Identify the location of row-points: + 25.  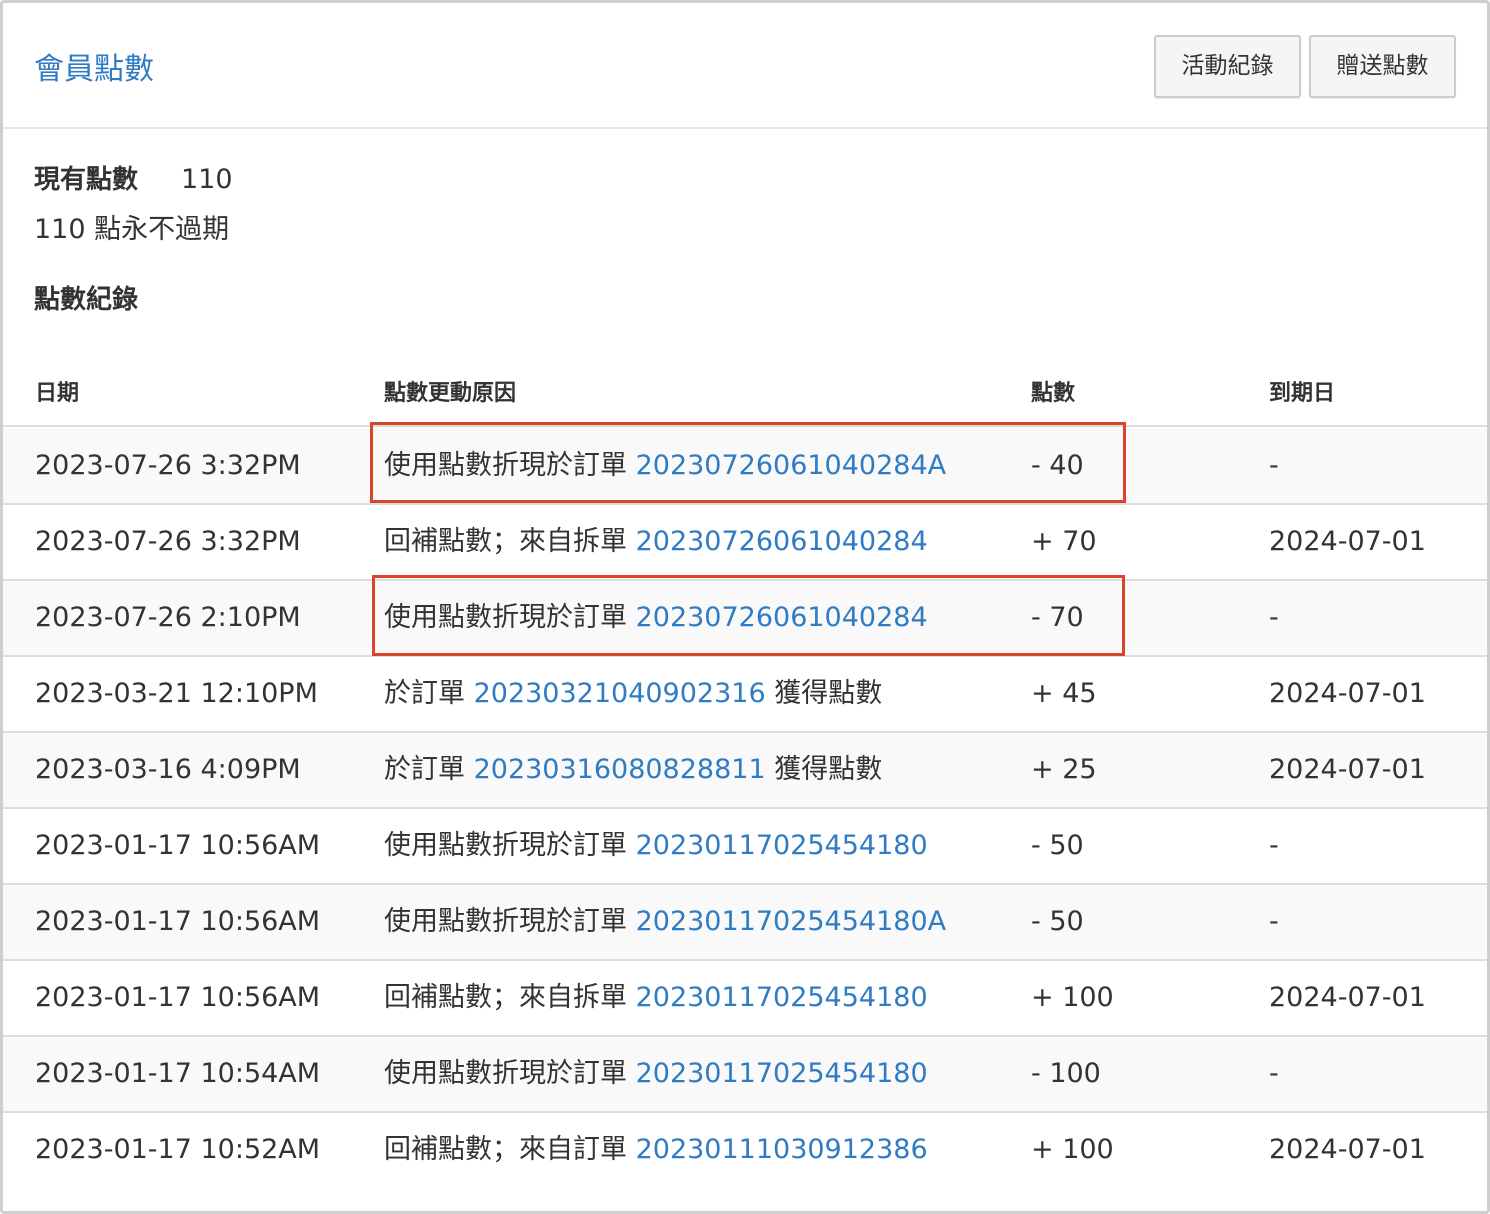
(1064, 769).